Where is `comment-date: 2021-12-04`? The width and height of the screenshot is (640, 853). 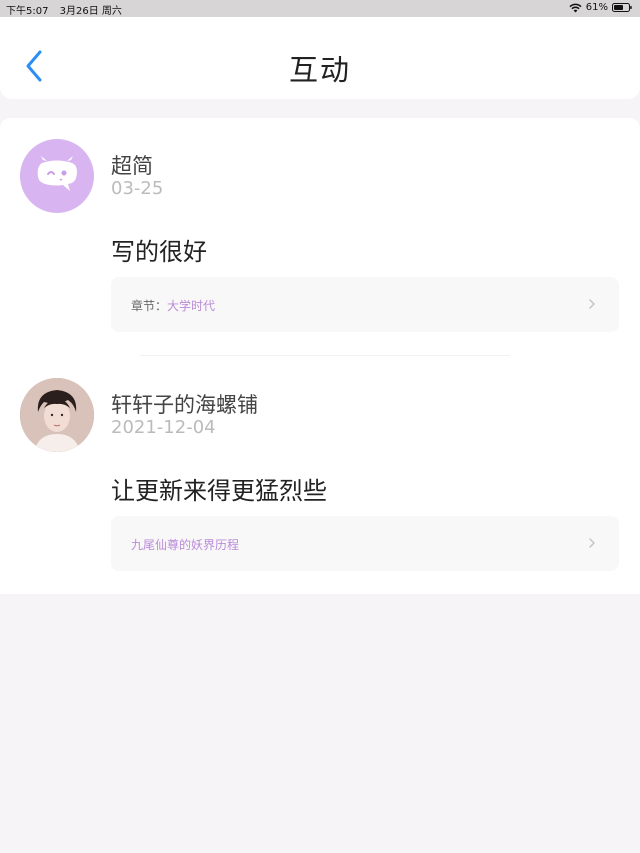
comment-date: 2021-12-04 is located at coordinates (163, 427).